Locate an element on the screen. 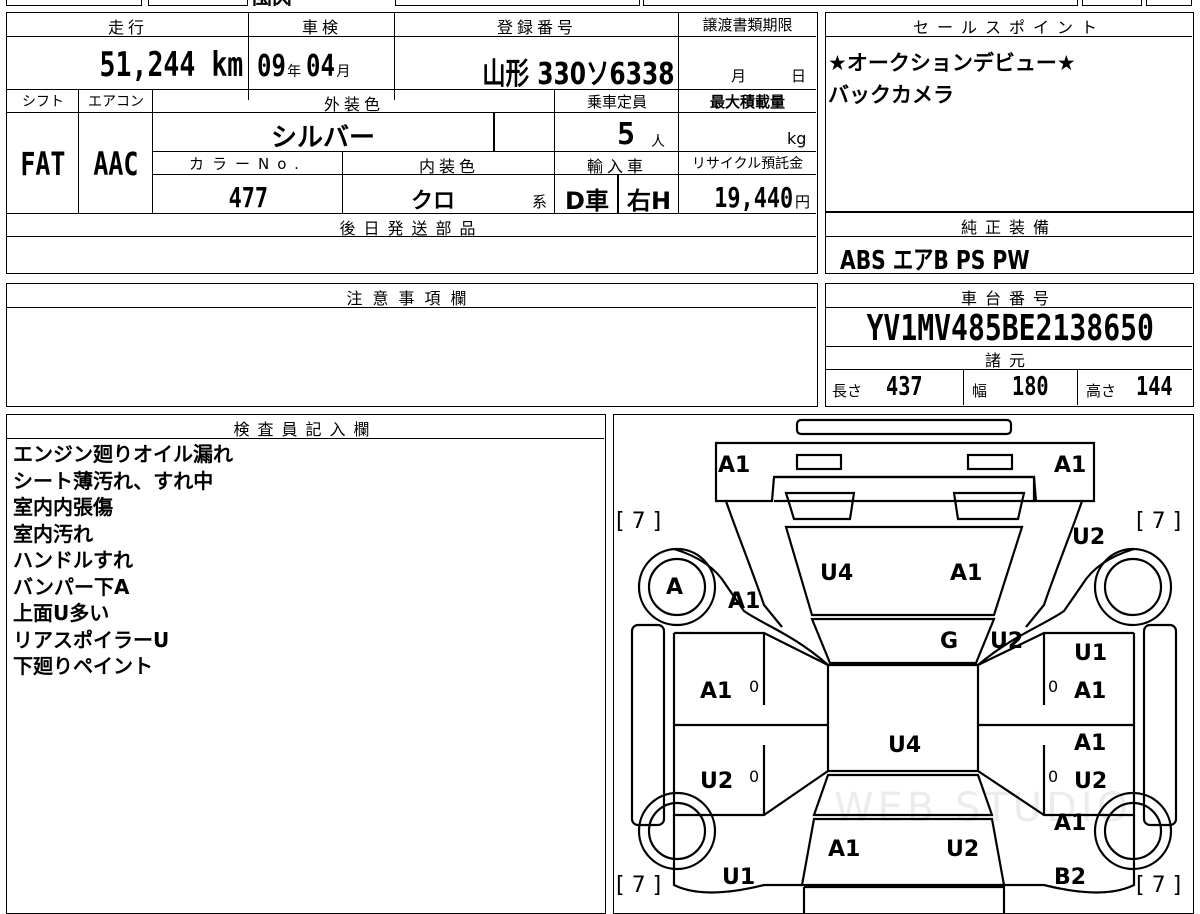 The width and height of the screenshot is (1200, 914). shift-value: FAT is located at coordinates (43, 164).